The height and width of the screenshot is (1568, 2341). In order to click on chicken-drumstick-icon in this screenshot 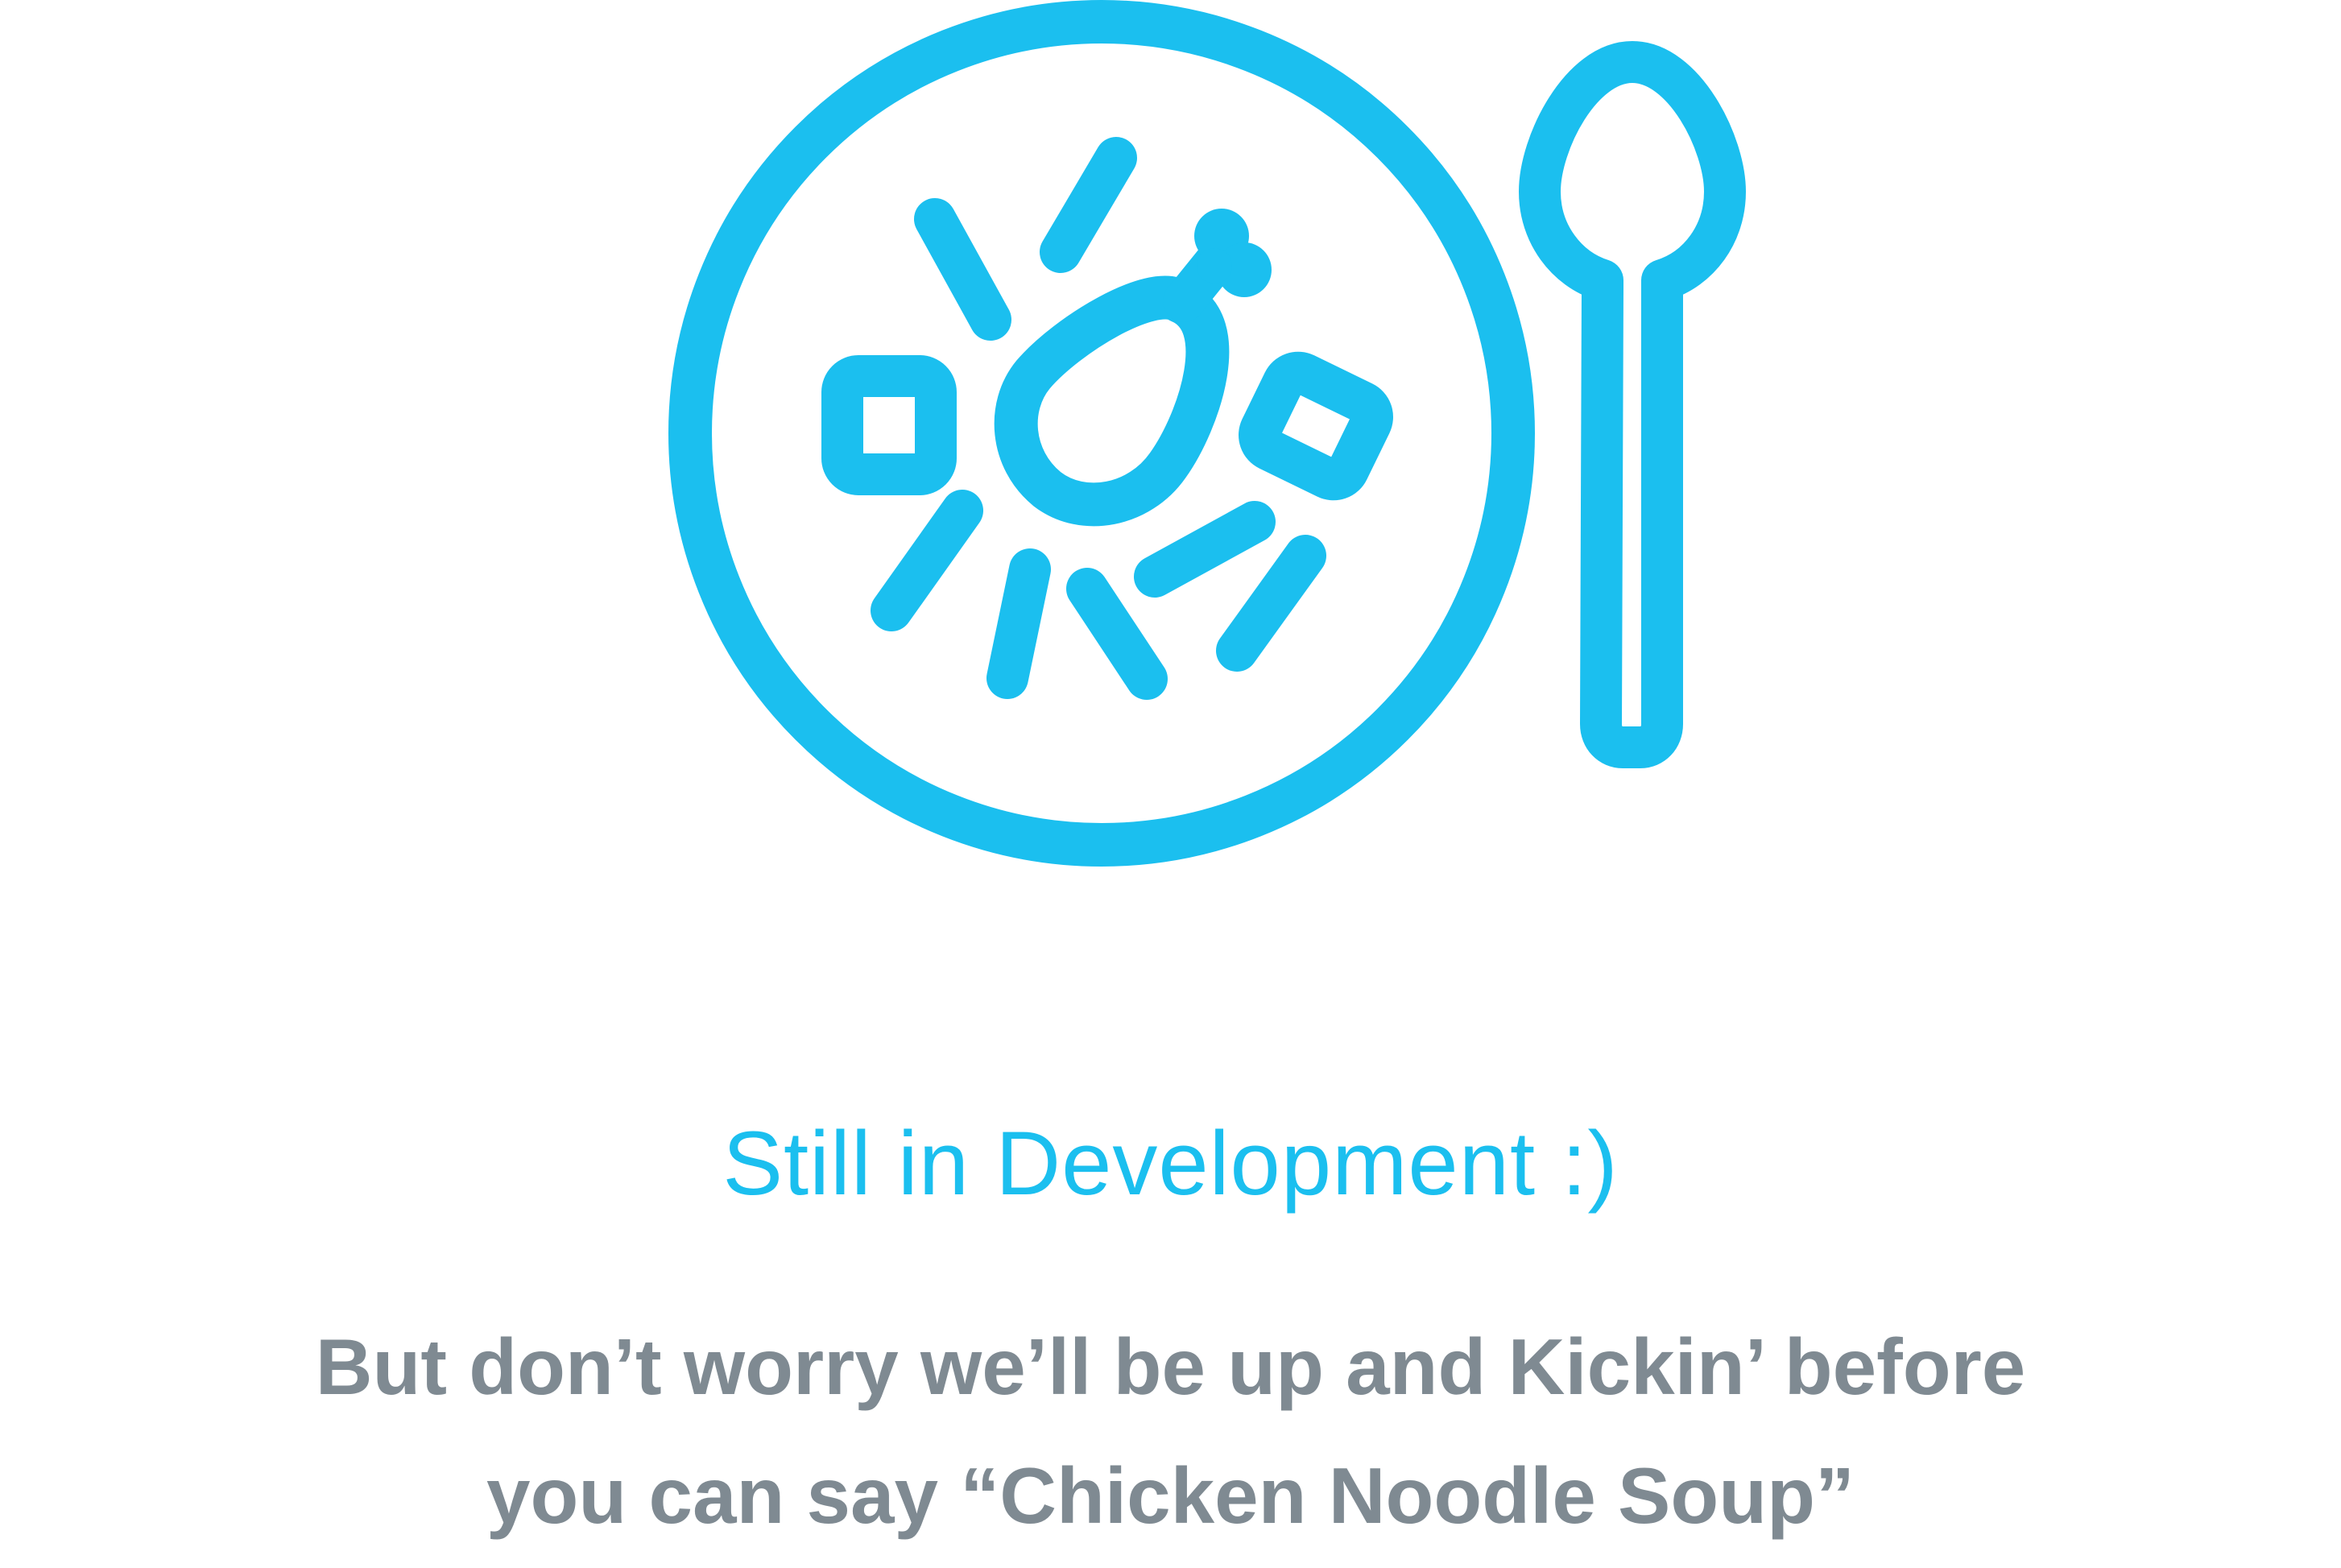, I will do `click(1112, 401)`.